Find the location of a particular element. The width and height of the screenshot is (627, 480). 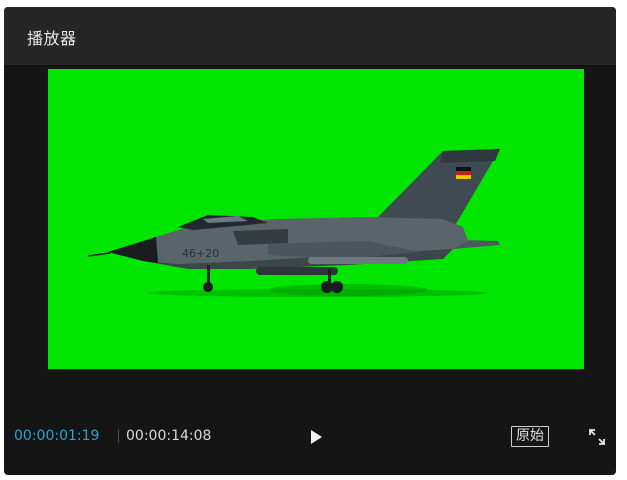

play-button is located at coordinates (315, 437).